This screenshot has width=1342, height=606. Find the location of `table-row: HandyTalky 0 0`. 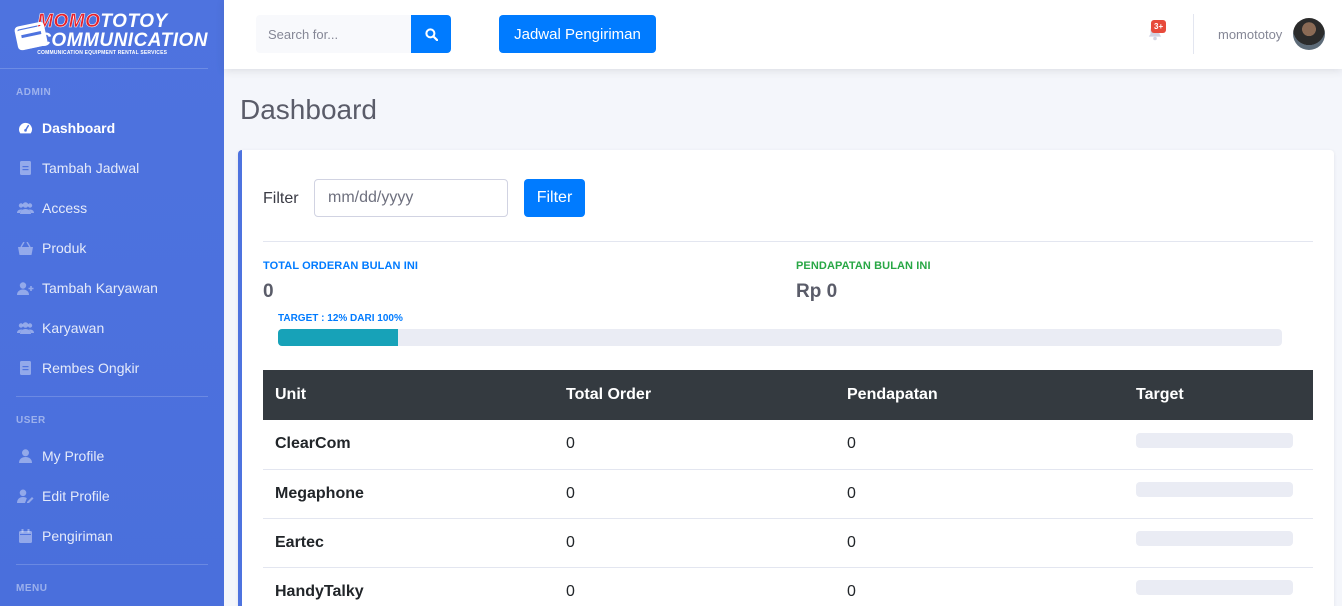

table-row: HandyTalky 0 0 is located at coordinates (788, 586).